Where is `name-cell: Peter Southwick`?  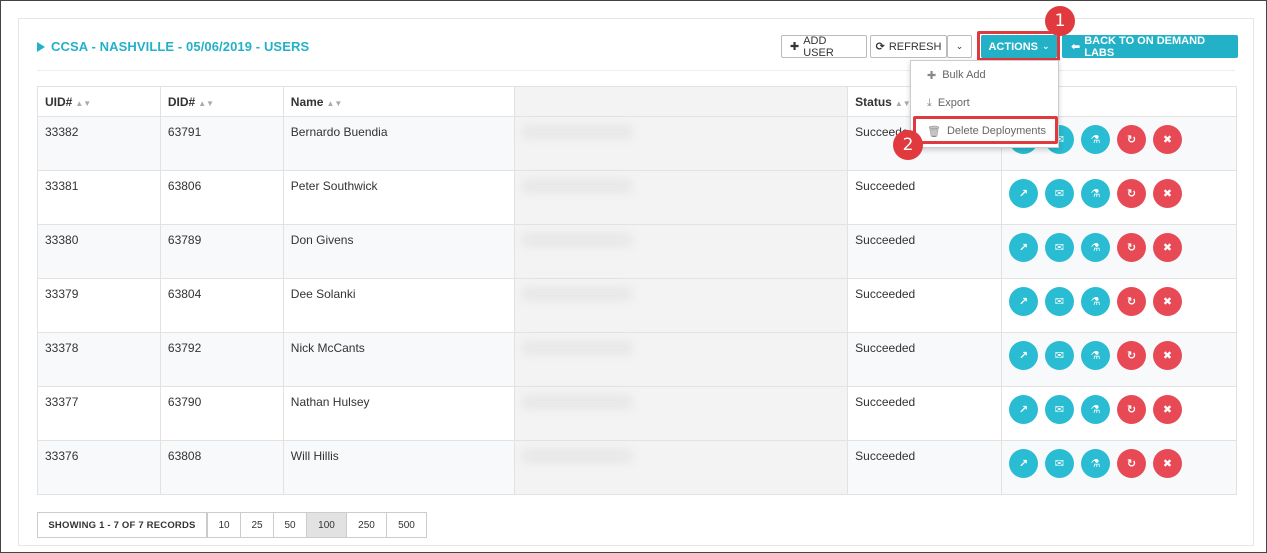 name-cell: Peter Southwick is located at coordinates (398, 197).